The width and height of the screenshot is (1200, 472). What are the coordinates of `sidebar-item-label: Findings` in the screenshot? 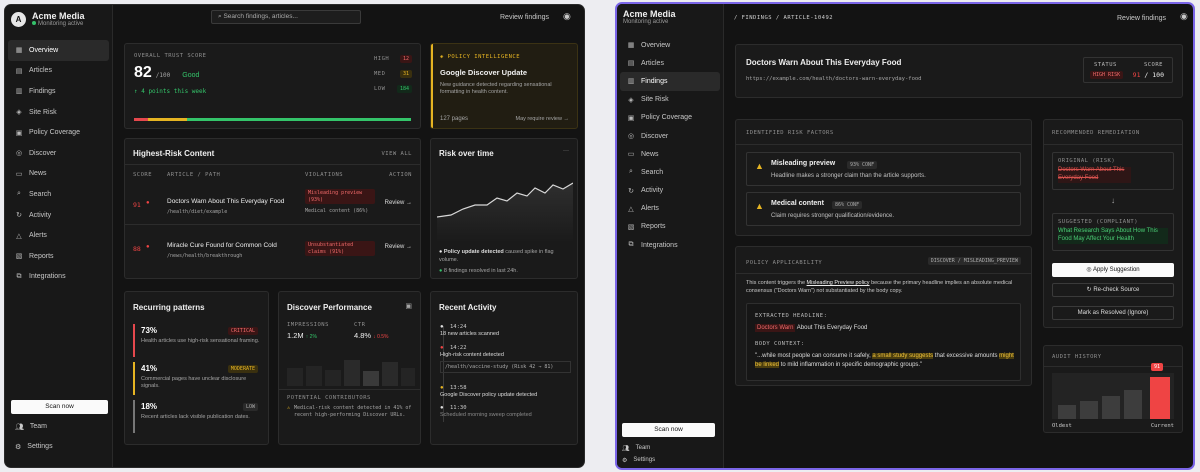 It's located at (654, 81).